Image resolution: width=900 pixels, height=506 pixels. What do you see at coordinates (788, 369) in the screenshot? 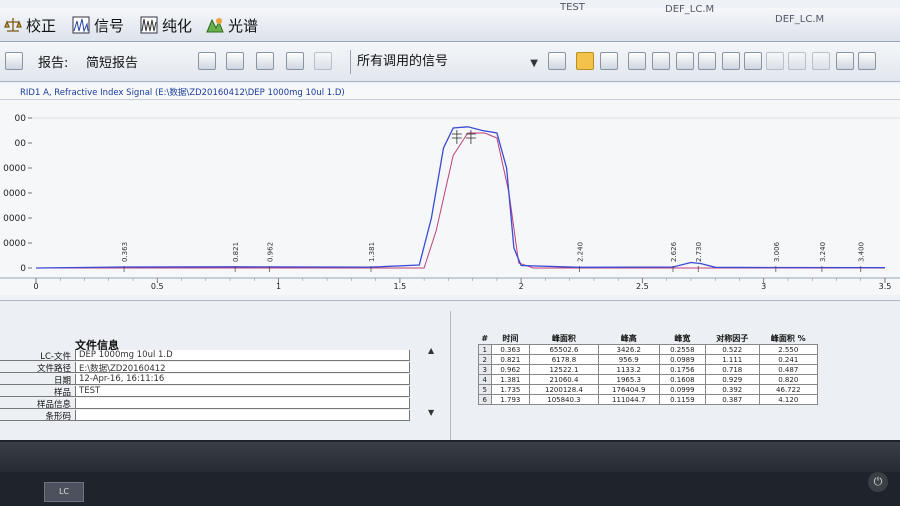
I see `table-cell: 0.487` at bounding box center [788, 369].